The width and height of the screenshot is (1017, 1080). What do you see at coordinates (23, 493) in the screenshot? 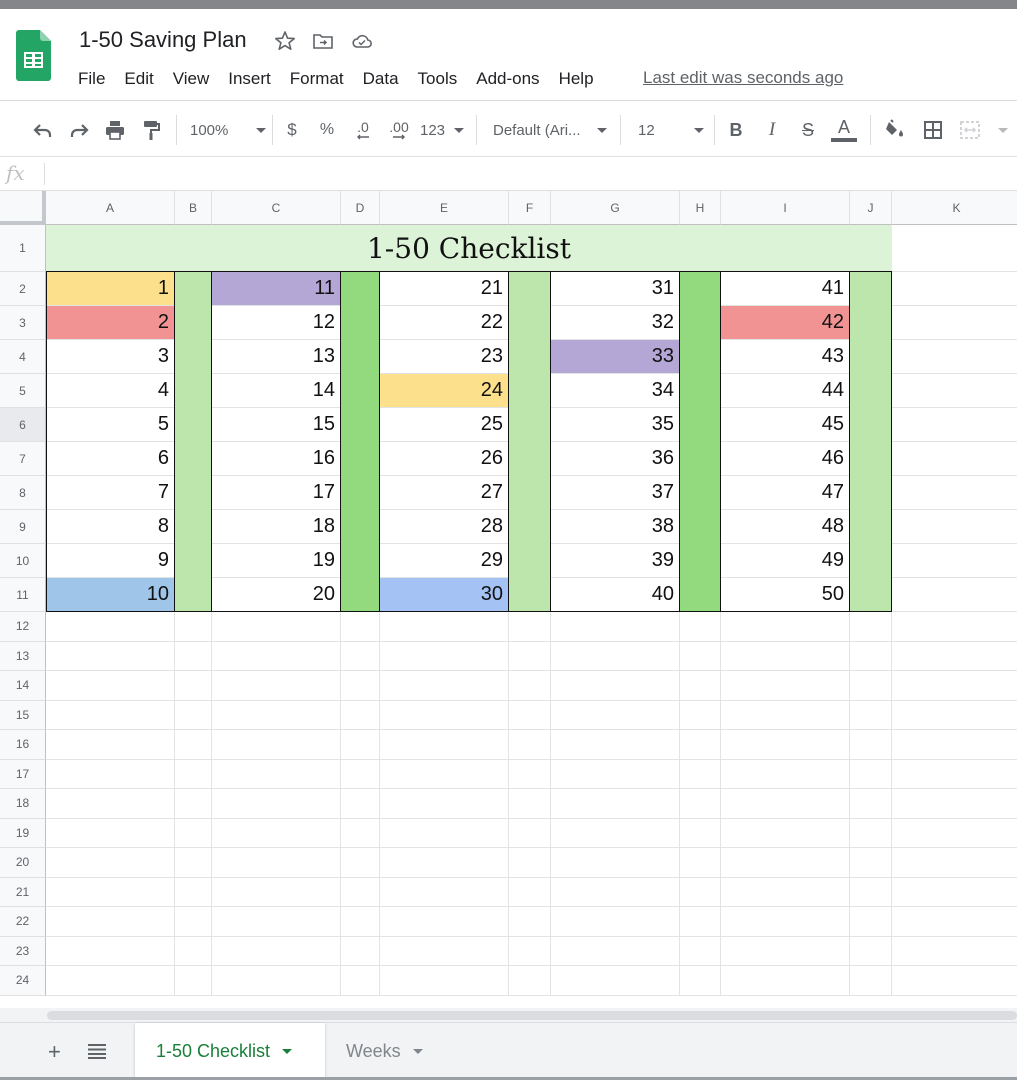
I see `row-header-8: 8` at bounding box center [23, 493].